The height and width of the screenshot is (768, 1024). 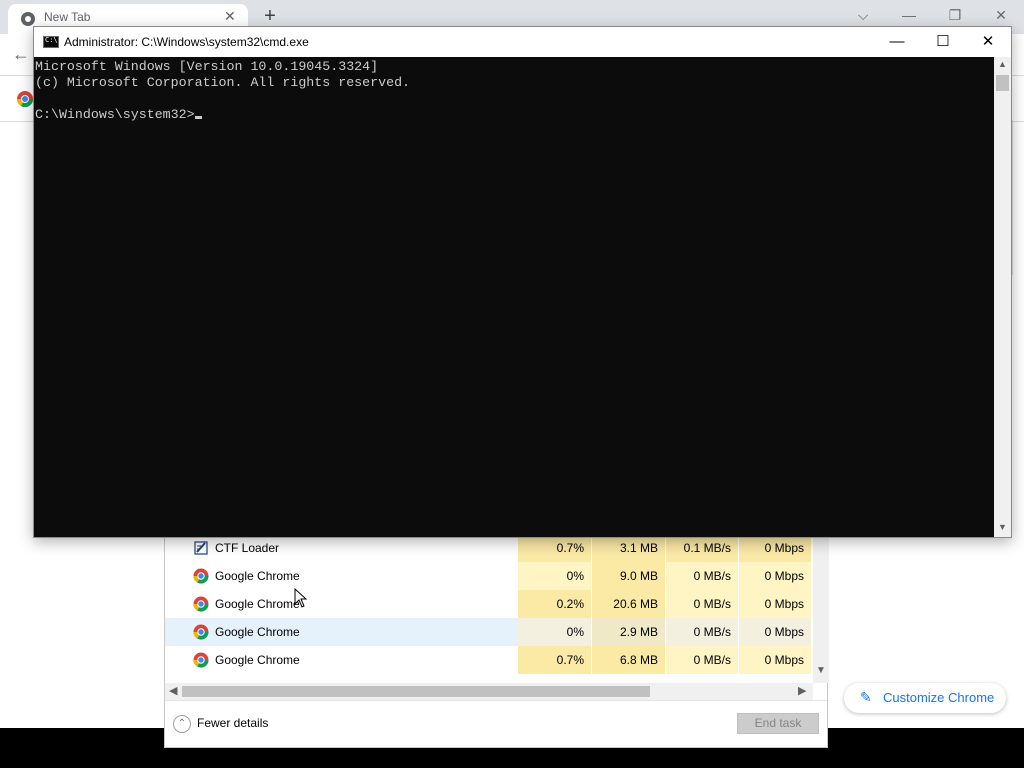 I want to click on cpu-cell: 0.2%, so click(x=555, y=604).